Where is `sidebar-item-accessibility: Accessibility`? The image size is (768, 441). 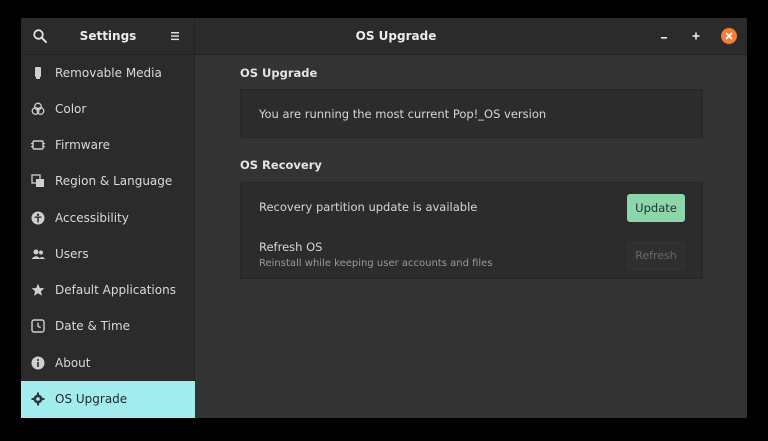
sidebar-item-accessibility: Accessibility is located at coordinates (108, 218).